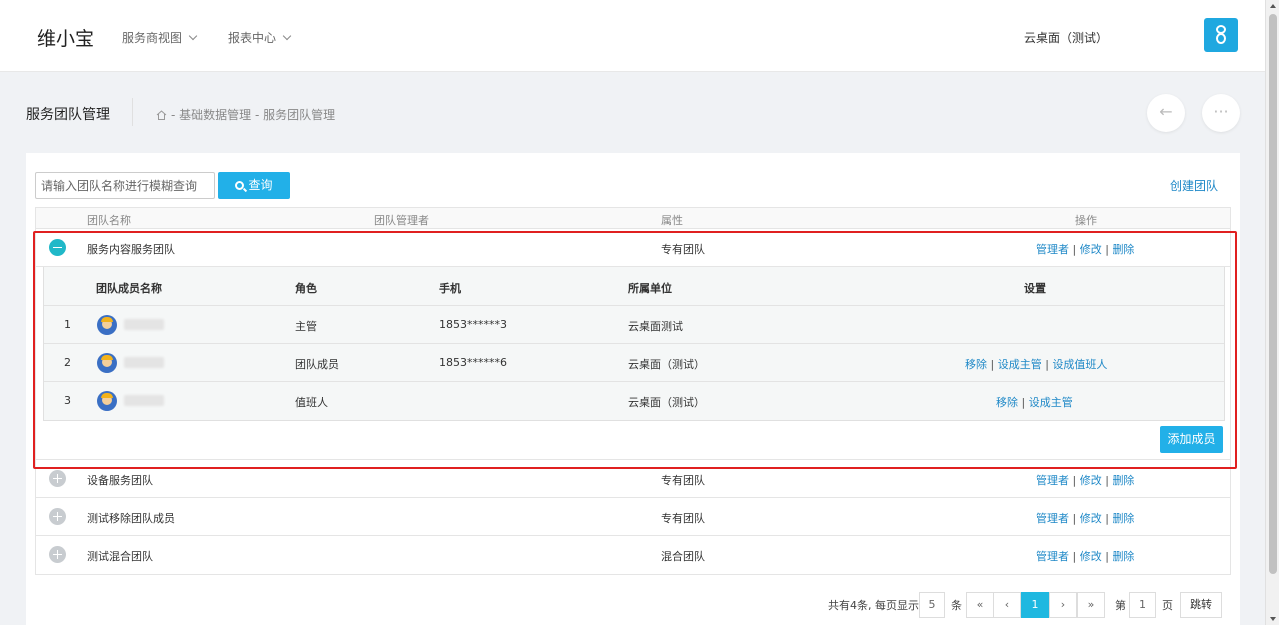 Image resolution: width=1279 pixels, height=625 pixels. What do you see at coordinates (1007, 605) in the screenshot?
I see `prev-page-button: ‹` at bounding box center [1007, 605].